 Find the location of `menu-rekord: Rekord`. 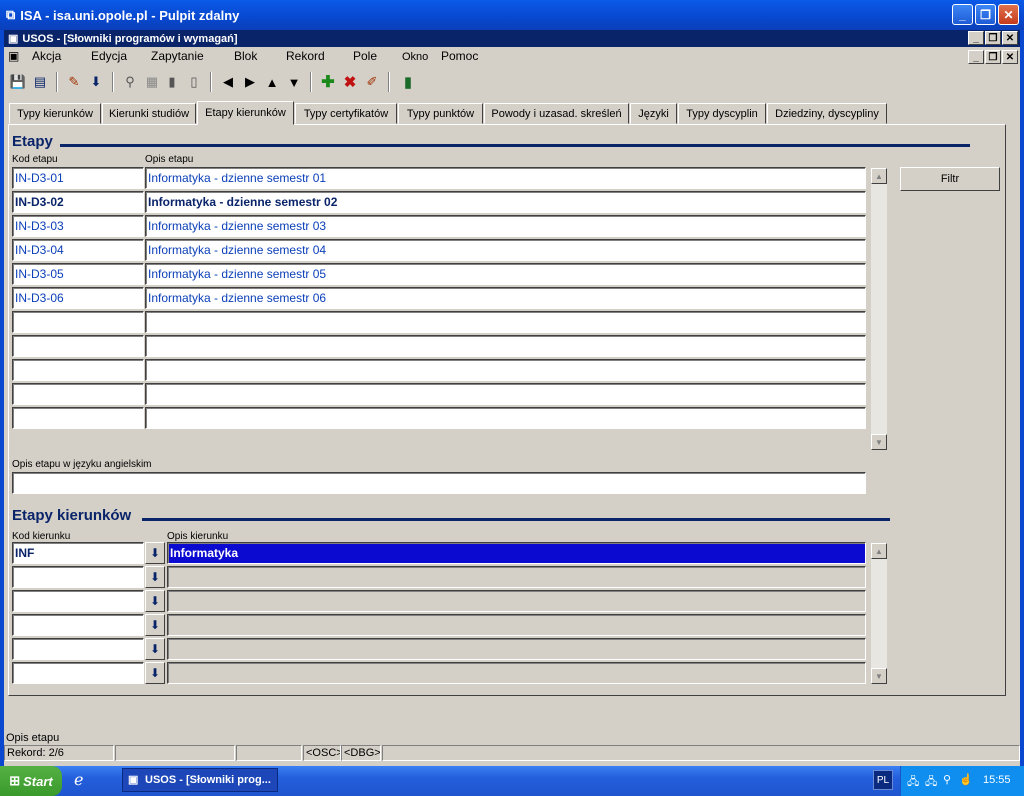

menu-rekord: Rekord is located at coordinates (305, 56).